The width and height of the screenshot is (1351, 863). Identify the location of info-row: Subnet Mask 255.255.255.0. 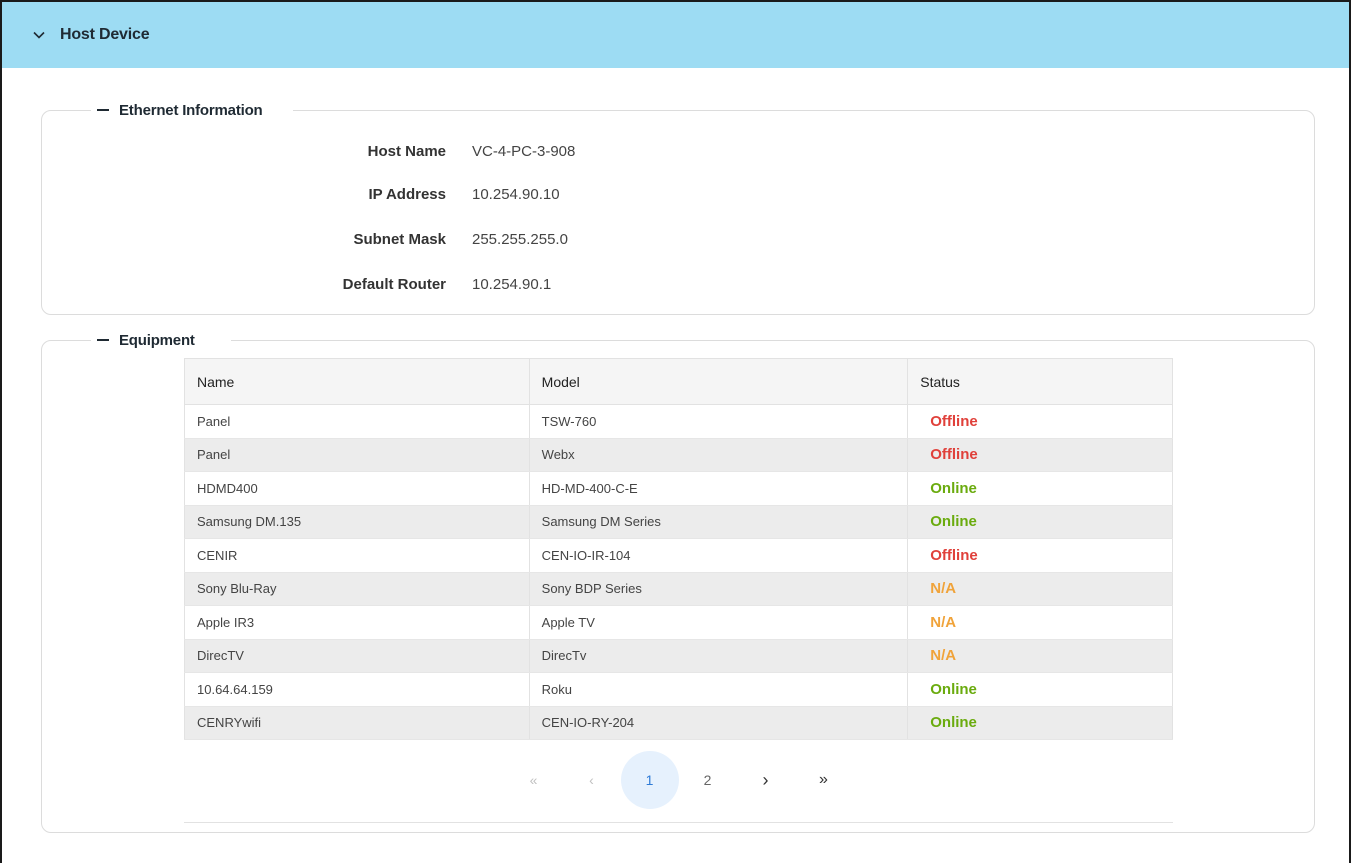
(675, 239).